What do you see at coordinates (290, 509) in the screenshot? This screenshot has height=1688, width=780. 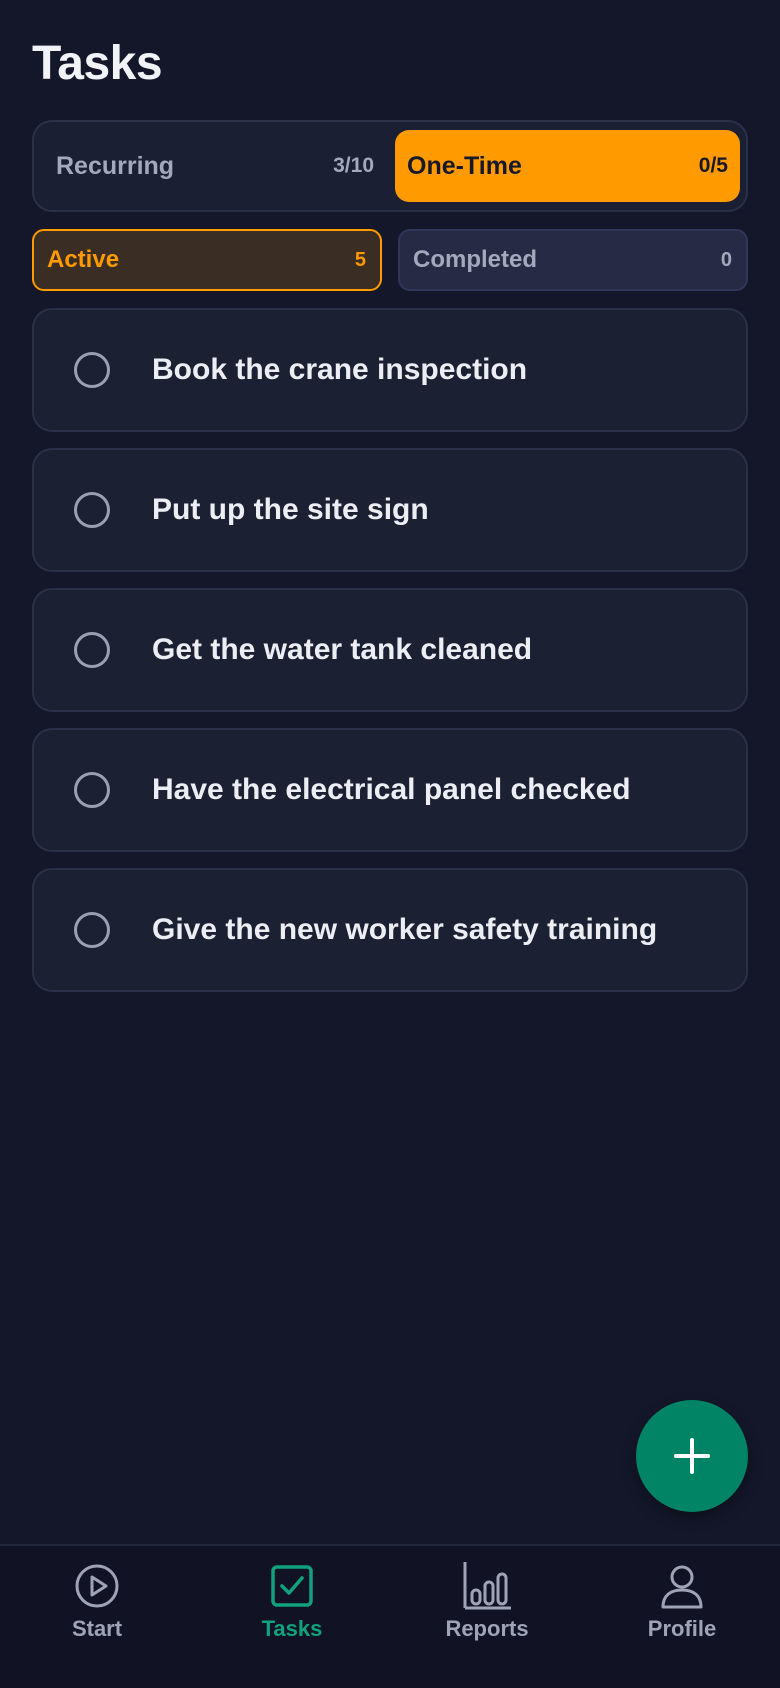 I see `task-text: Put up the site sign` at bounding box center [290, 509].